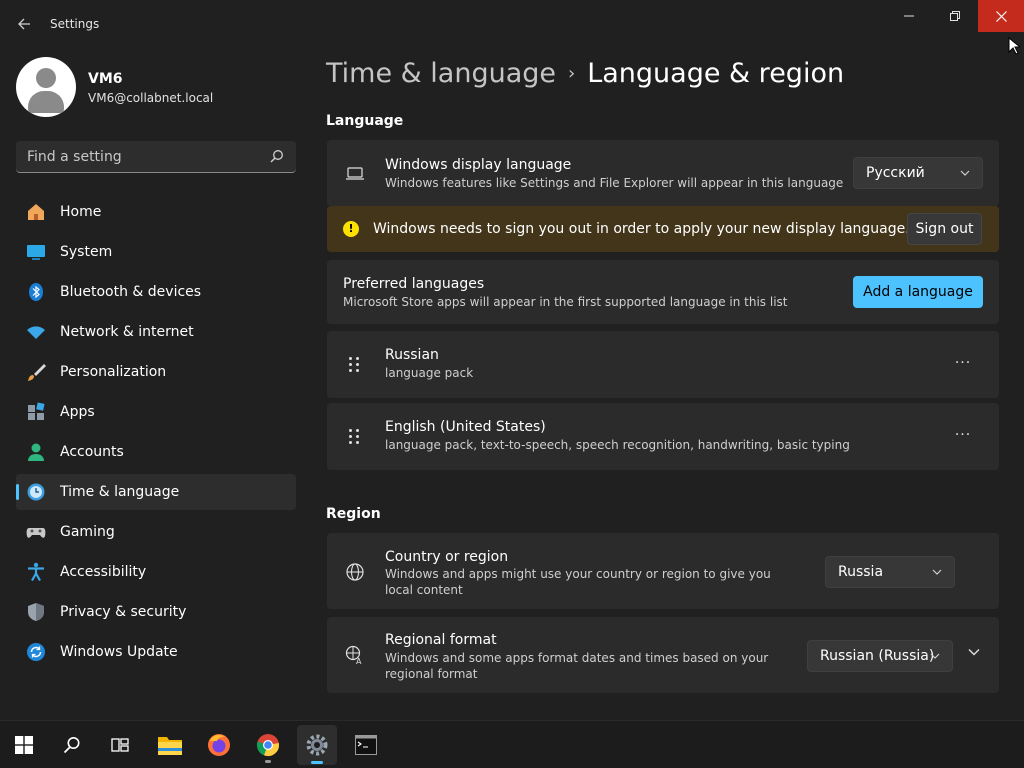 Image resolution: width=1024 pixels, height=768 pixels. What do you see at coordinates (890, 572) in the screenshot?
I see `country-region-dropdown: Russia` at bounding box center [890, 572].